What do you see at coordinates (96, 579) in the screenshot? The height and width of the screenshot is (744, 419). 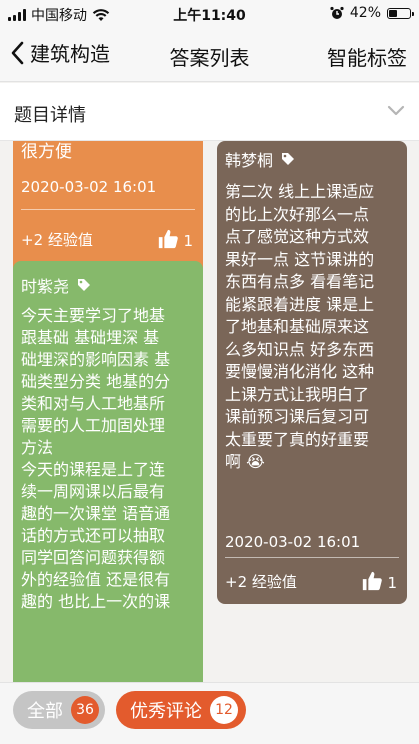 I see `body-line: 外的经验值 还是很有` at bounding box center [96, 579].